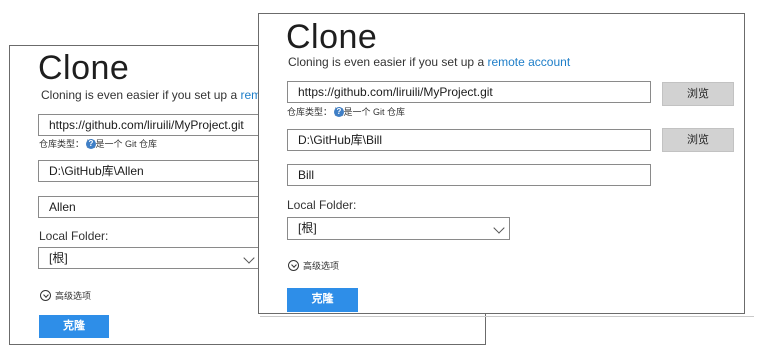 Image resolution: width=764 pixels, height=345 pixels. What do you see at coordinates (153, 171) in the screenshot?
I see `local-path-input: D:\GitHub库\Allen` at bounding box center [153, 171].